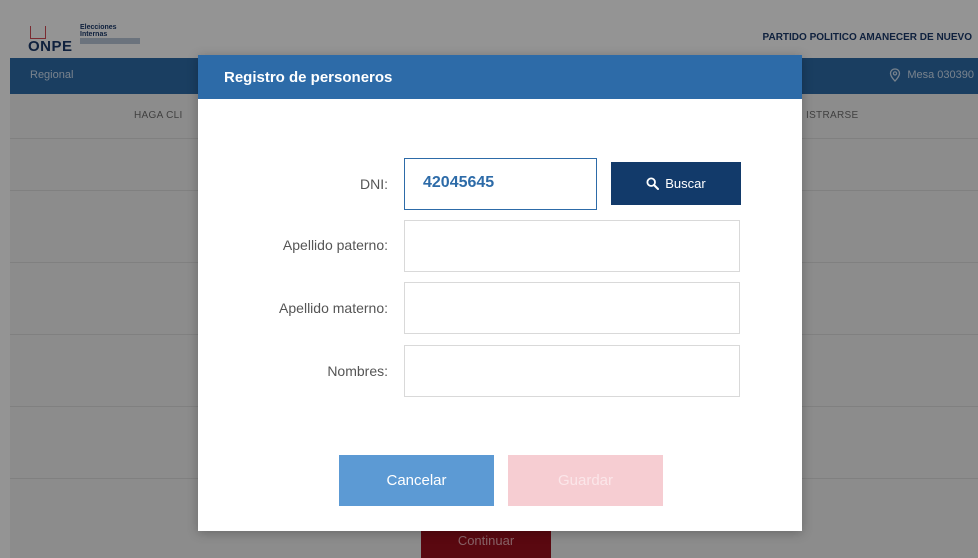  What do you see at coordinates (374, 184) in the screenshot?
I see `dni-label: DNI:` at bounding box center [374, 184].